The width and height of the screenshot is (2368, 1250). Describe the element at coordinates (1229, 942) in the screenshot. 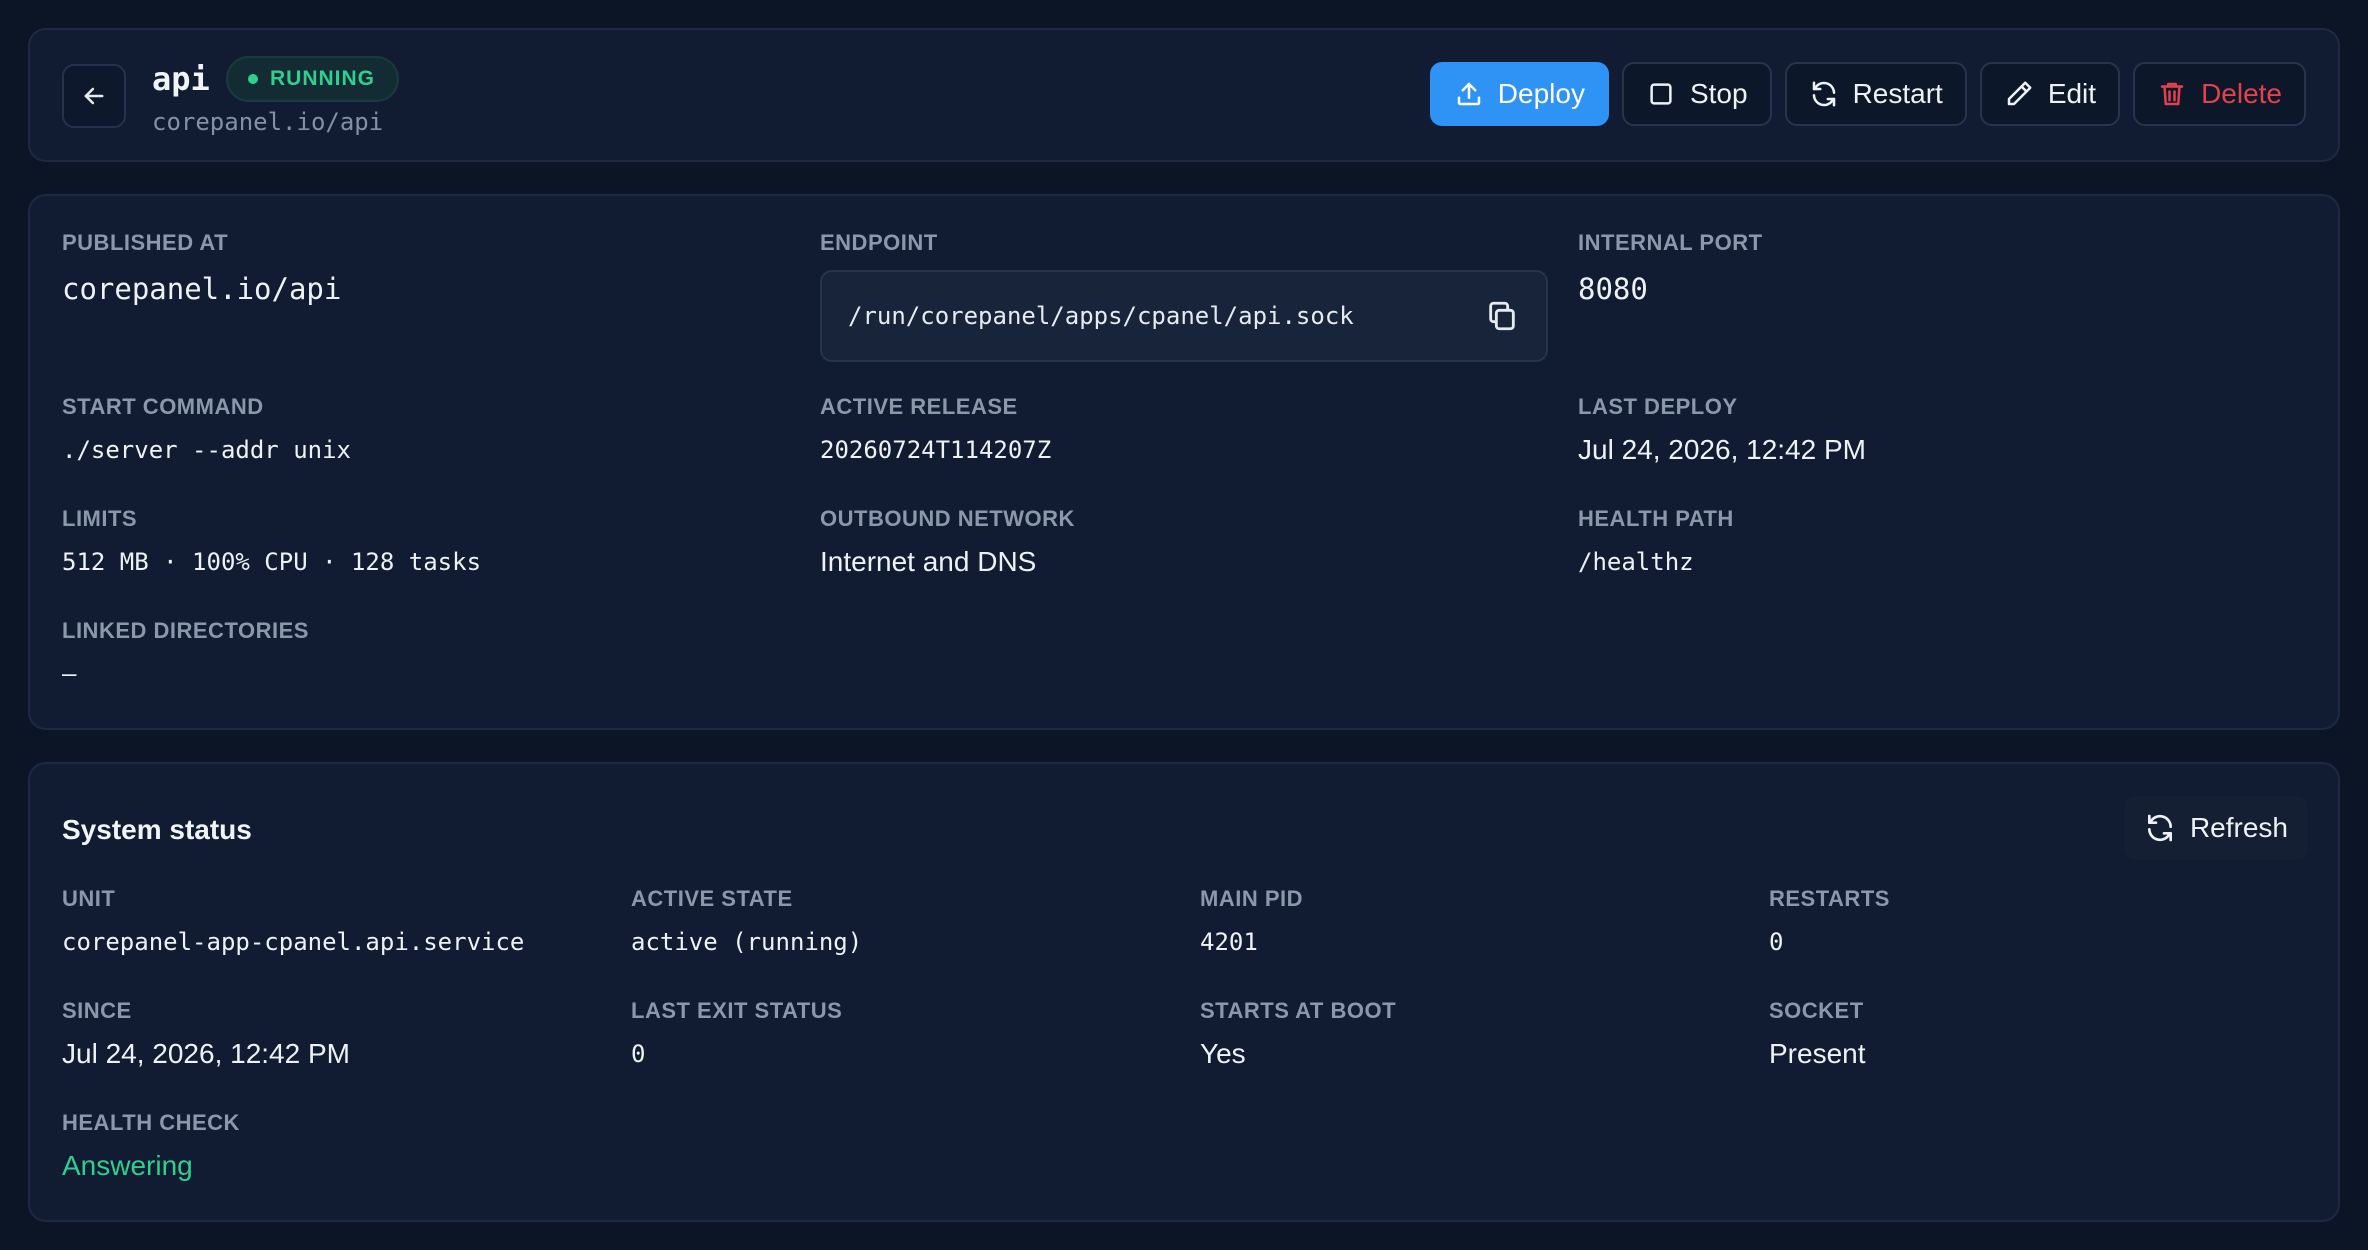

I see `main-pid-value: 4201` at that location.